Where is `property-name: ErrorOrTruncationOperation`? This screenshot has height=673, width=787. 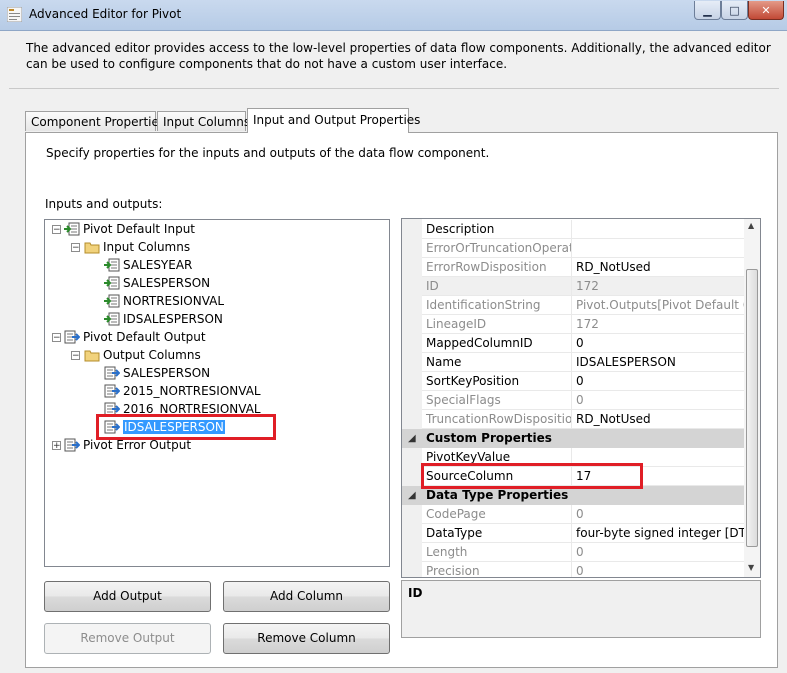
property-name: ErrorOrTruncationOperation is located at coordinates (497, 248).